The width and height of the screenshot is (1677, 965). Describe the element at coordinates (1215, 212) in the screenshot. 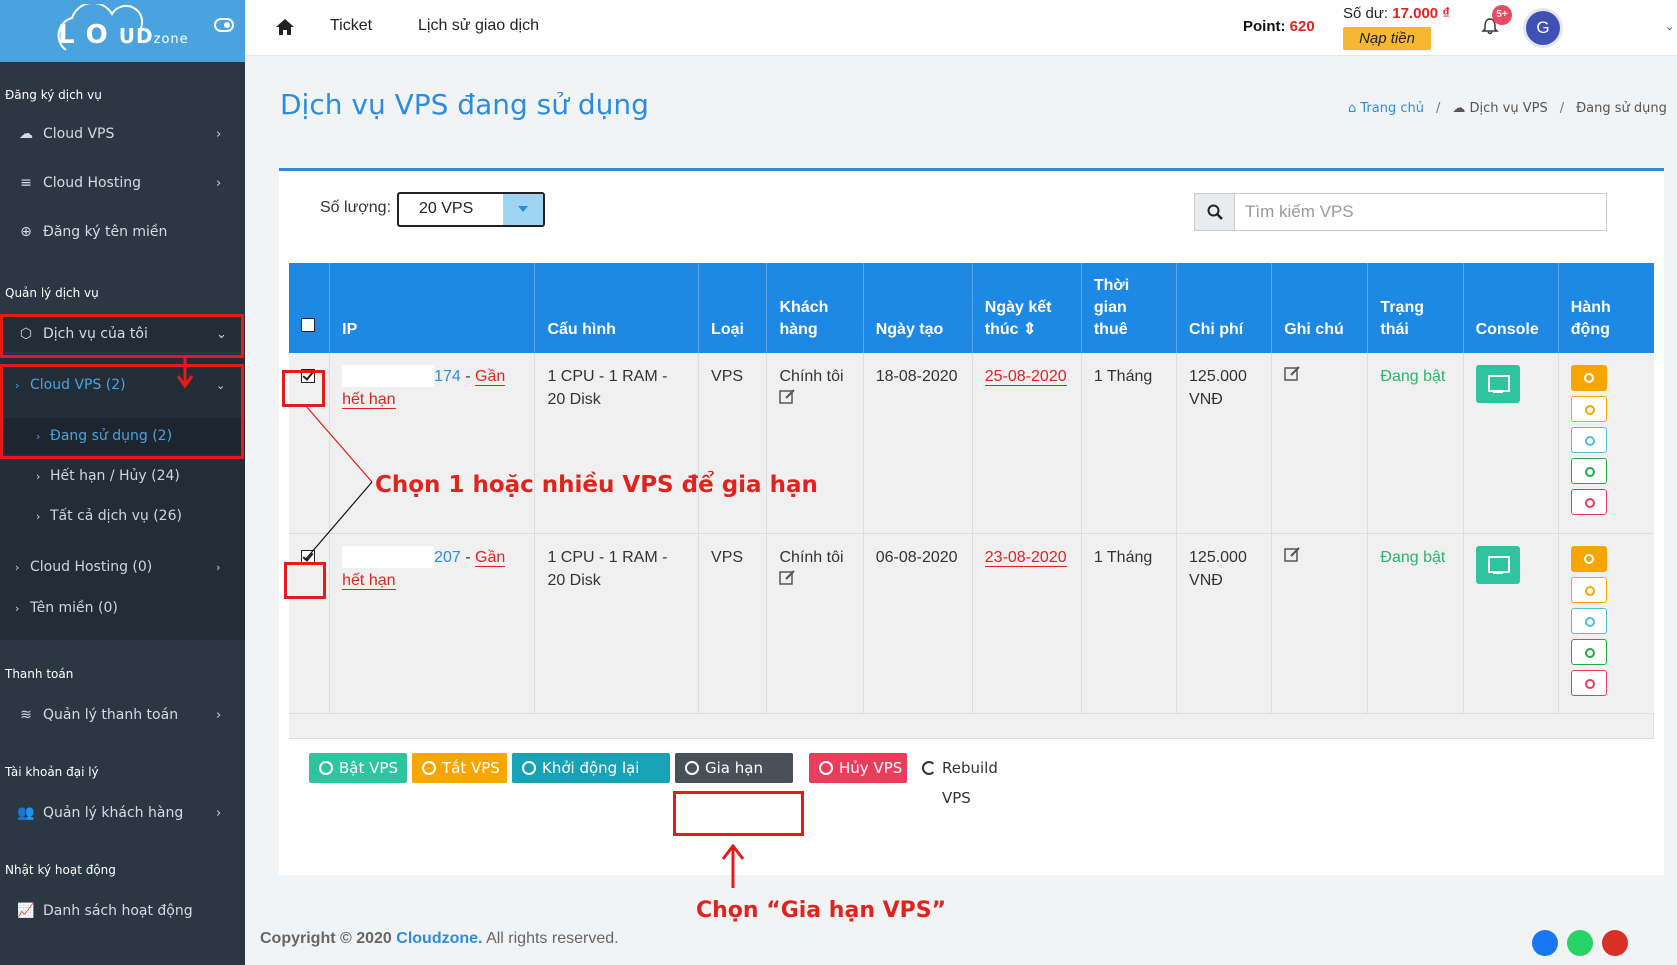

I see `search-icon` at that location.